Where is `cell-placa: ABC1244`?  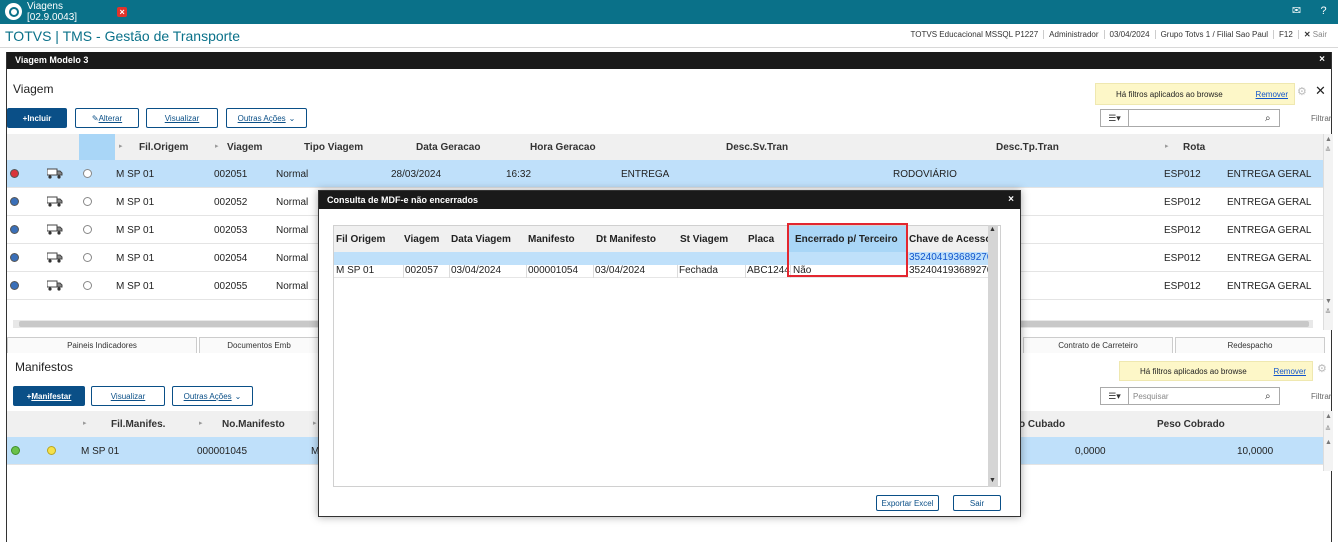
cell-placa: ABC1244 is located at coordinates (769, 271).